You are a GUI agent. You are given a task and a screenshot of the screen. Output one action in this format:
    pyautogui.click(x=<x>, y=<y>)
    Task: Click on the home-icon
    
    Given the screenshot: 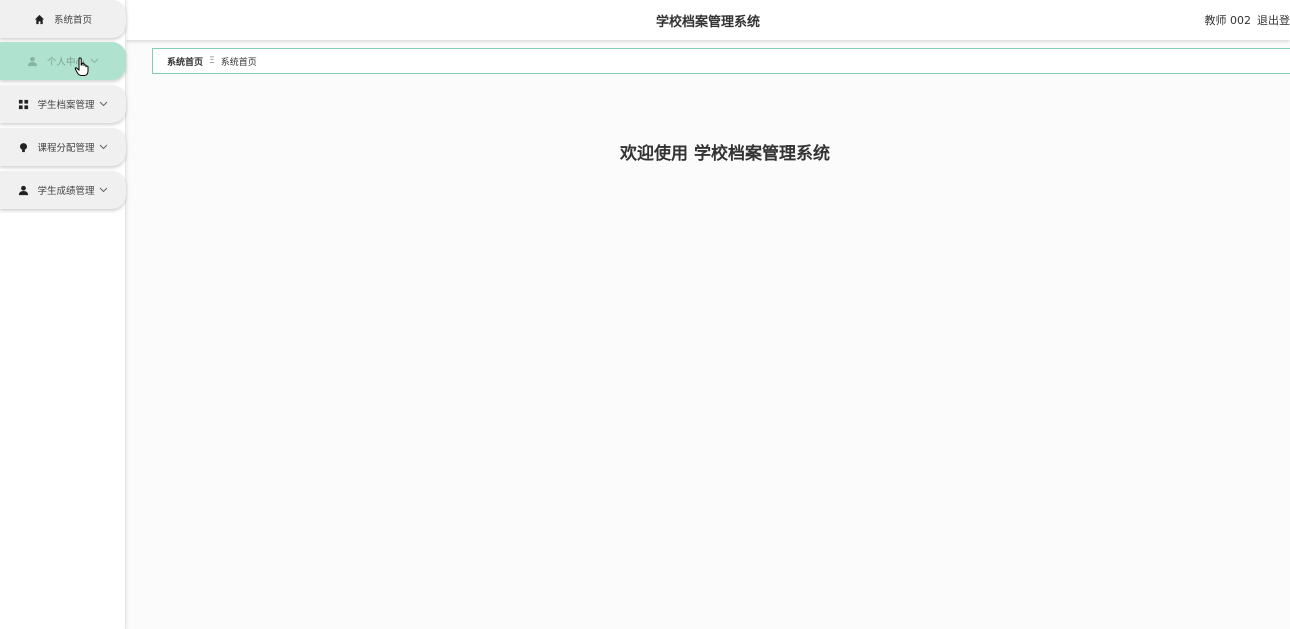 What is the action you would take?
    pyautogui.click(x=40, y=19)
    